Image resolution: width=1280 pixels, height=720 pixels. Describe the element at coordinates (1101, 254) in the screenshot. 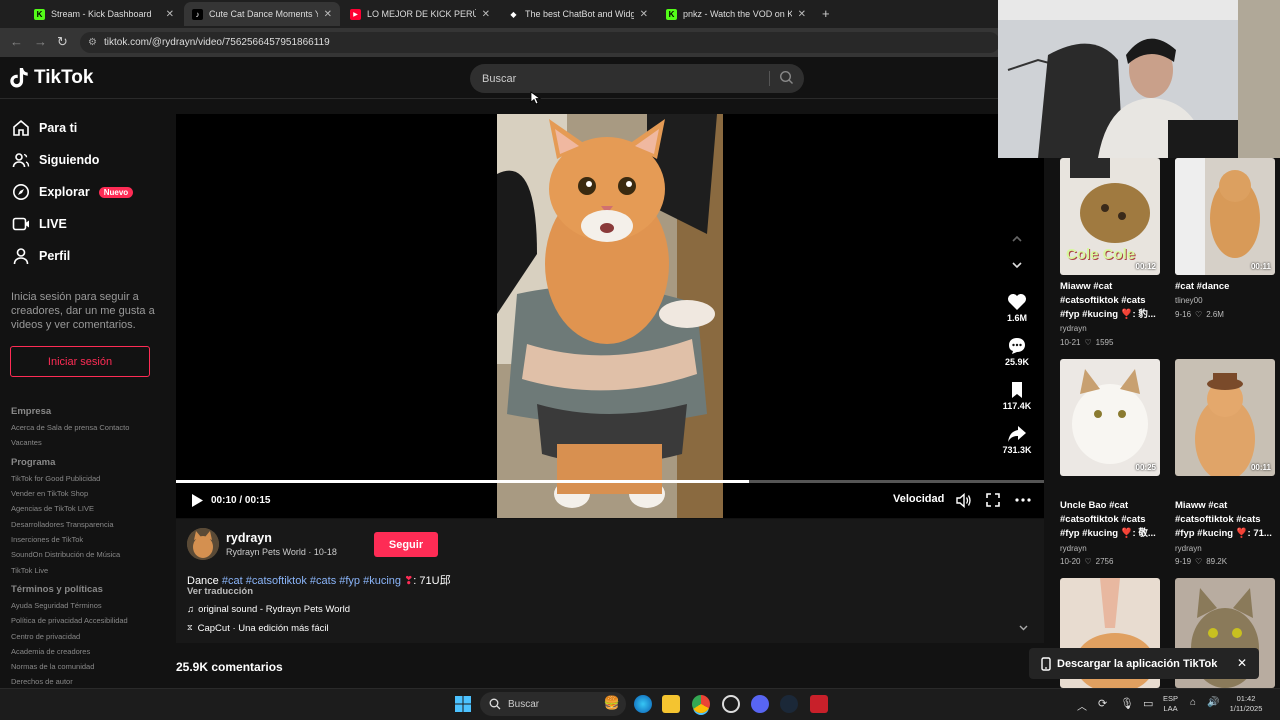

I see `thumb-overlay-text: Cole Cole` at that location.